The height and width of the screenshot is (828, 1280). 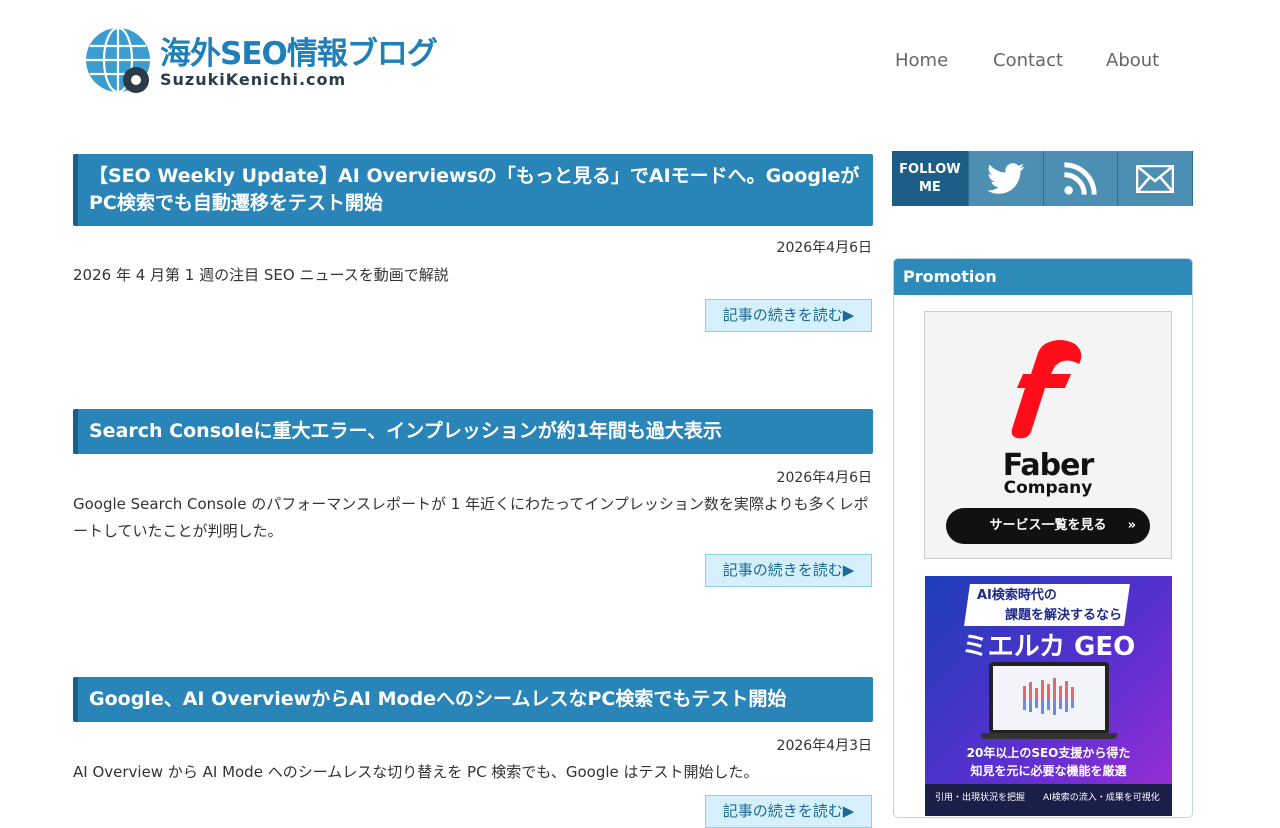 What do you see at coordinates (1064, 615) in the screenshot?
I see `ad2-line2: 課題を解決するなら` at bounding box center [1064, 615].